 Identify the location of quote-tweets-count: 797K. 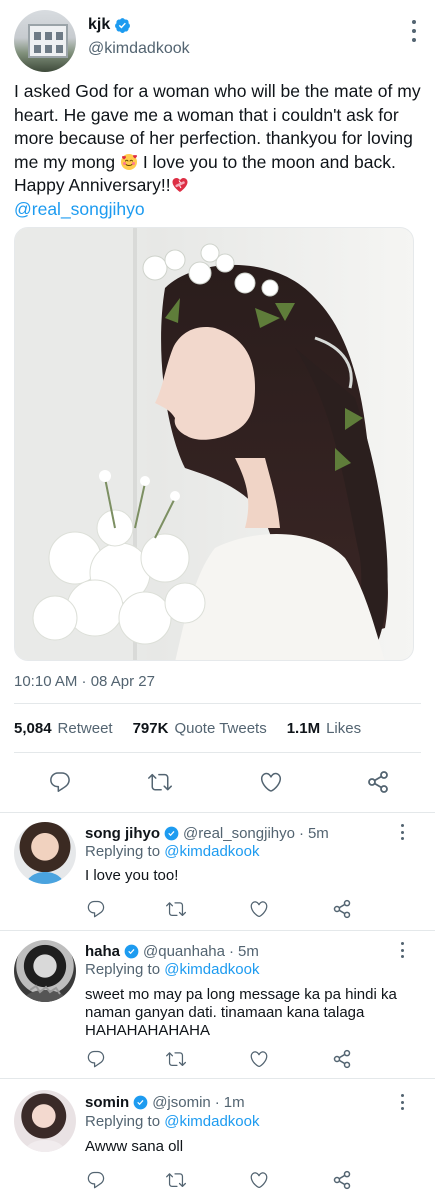
(151, 728).